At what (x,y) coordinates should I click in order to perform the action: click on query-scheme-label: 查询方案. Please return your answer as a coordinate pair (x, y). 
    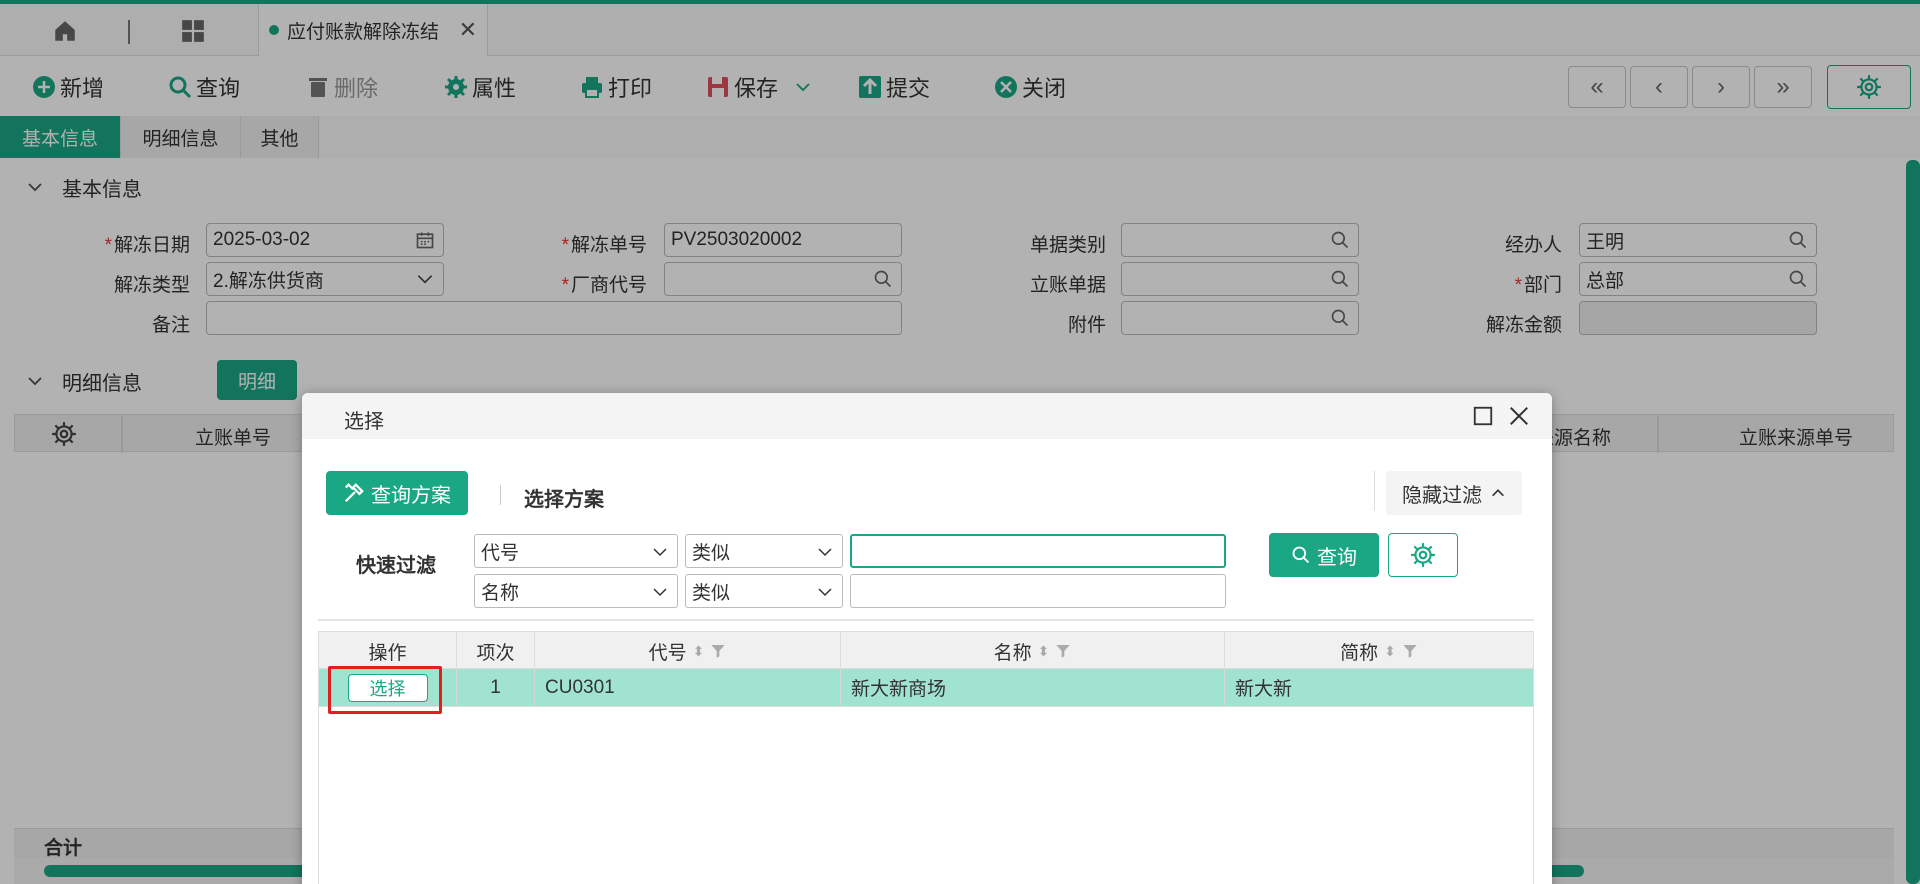
    Looking at the image, I should click on (411, 495).